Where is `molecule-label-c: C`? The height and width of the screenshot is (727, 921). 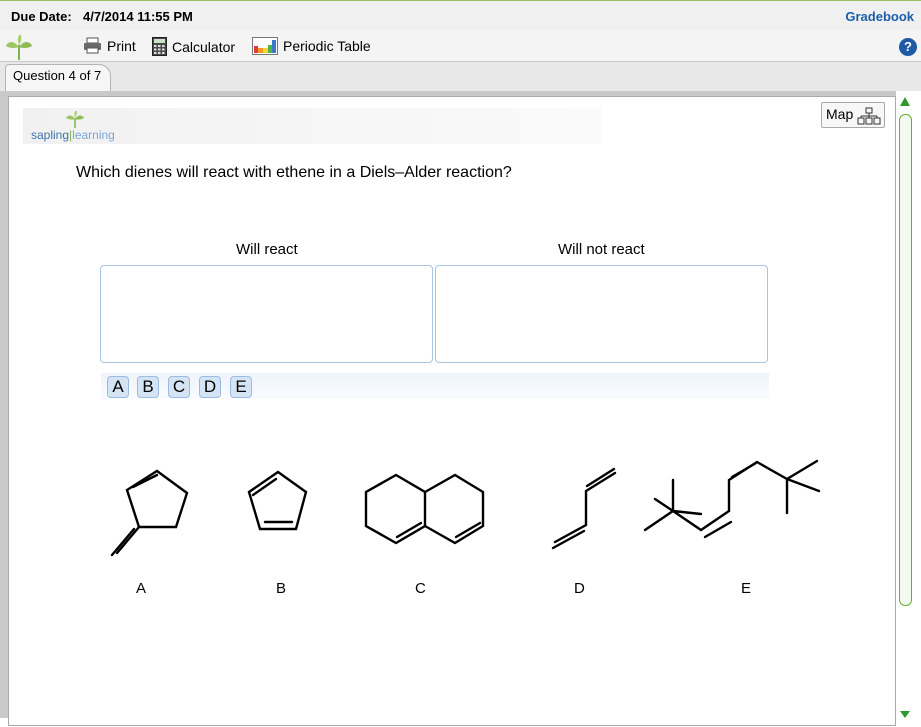 molecule-label-c: C is located at coordinates (420, 588).